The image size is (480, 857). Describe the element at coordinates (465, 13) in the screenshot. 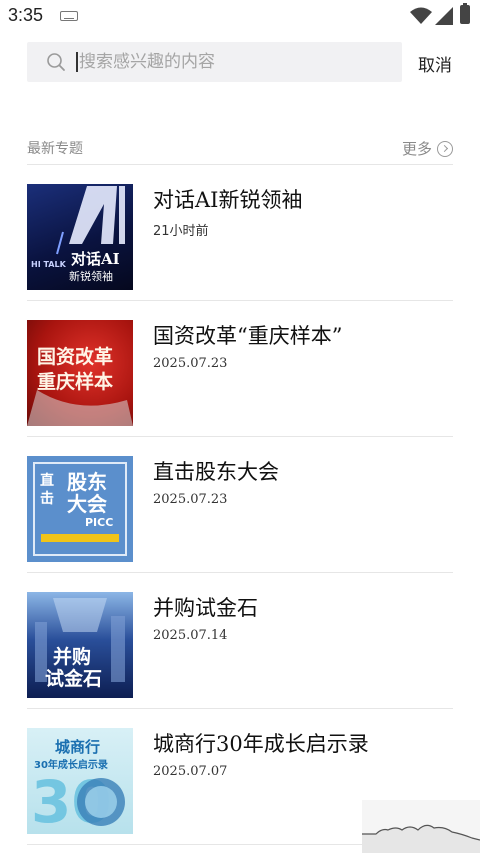

I see `battery-icon` at that location.